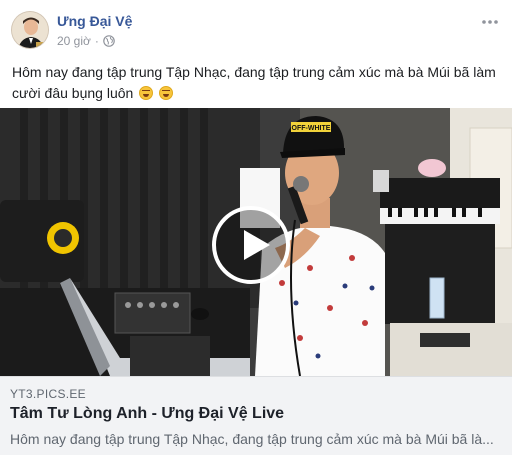 This screenshot has width=512, height=455. I want to click on post-meta: 20 giờ ·, so click(86, 41).